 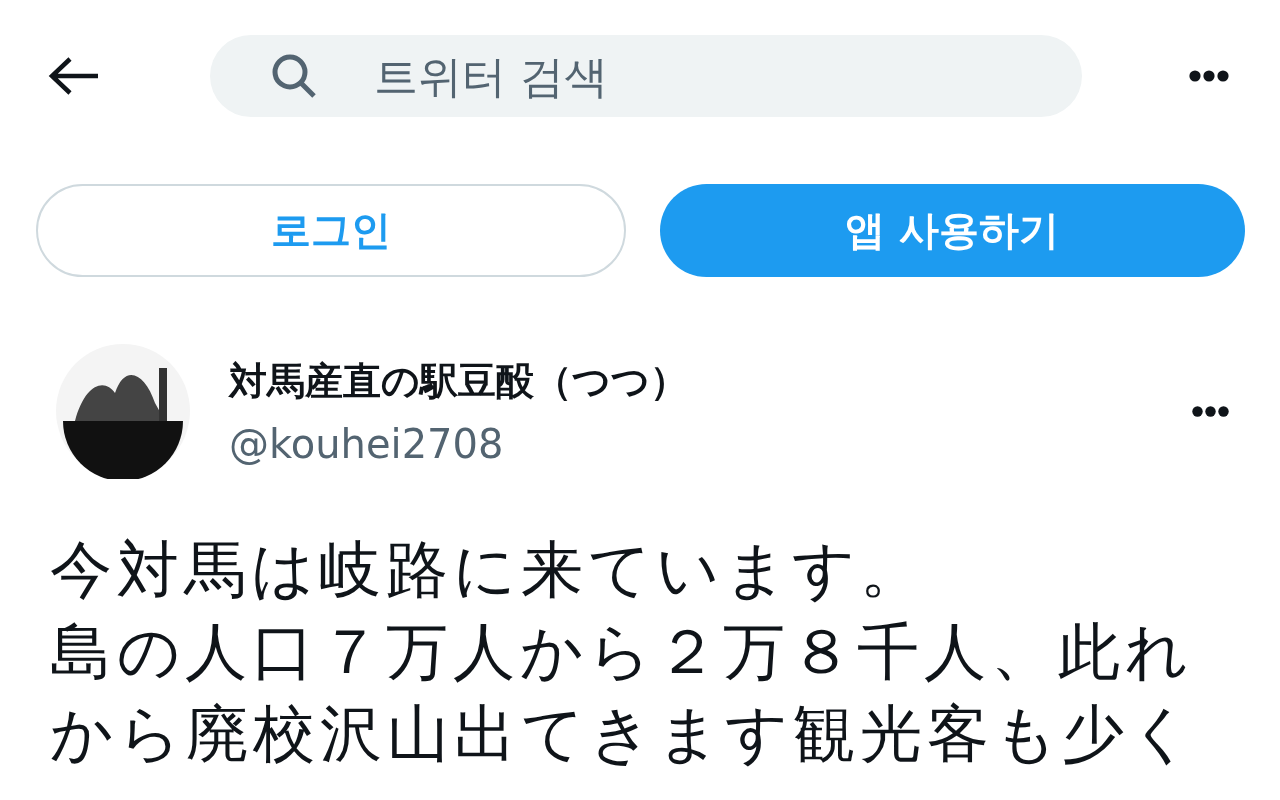 I want to click on profile-name: 対馬産直の駅豆酘（つつ）, so click(x=459, y=381).